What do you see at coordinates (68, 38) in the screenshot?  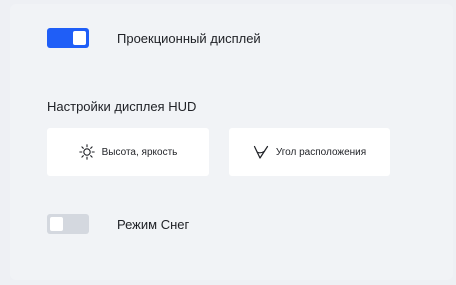 I see `hud-toggle-switch` at bounding box center [68, 38].